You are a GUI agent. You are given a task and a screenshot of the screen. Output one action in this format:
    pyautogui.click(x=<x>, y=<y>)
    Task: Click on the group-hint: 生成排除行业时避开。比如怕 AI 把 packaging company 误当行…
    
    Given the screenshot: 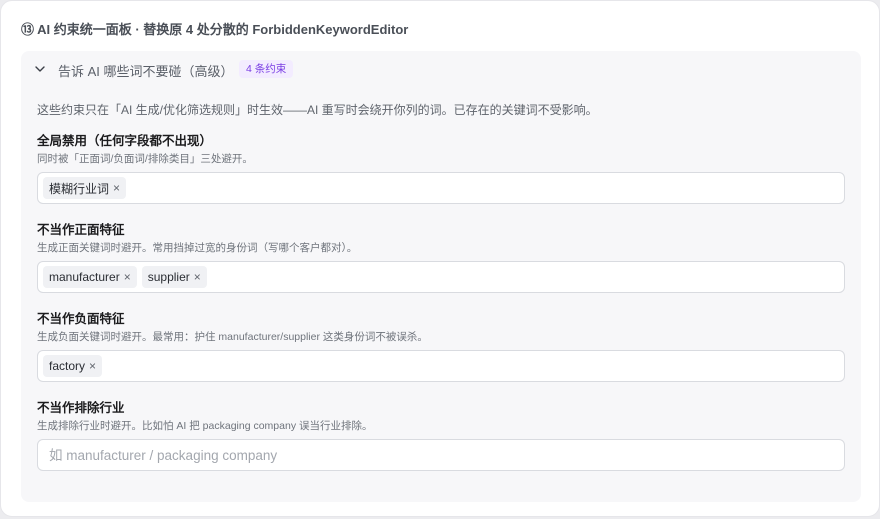 What is the action you would take?
    pyautogui.click(x=205, y=426)
    